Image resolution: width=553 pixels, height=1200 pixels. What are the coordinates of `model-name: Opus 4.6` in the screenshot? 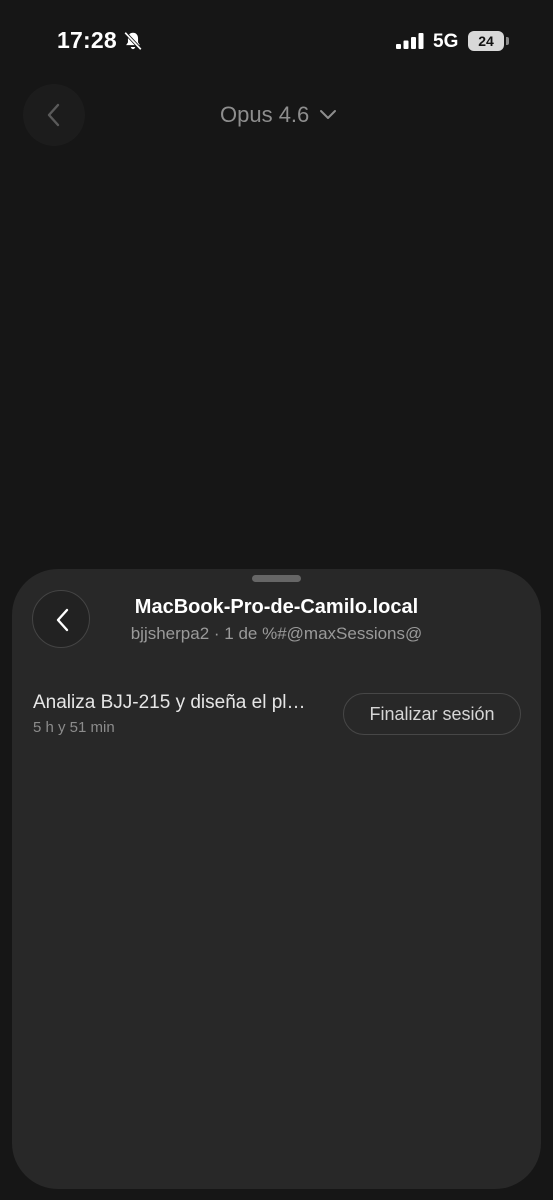 It's located at (265, 114).